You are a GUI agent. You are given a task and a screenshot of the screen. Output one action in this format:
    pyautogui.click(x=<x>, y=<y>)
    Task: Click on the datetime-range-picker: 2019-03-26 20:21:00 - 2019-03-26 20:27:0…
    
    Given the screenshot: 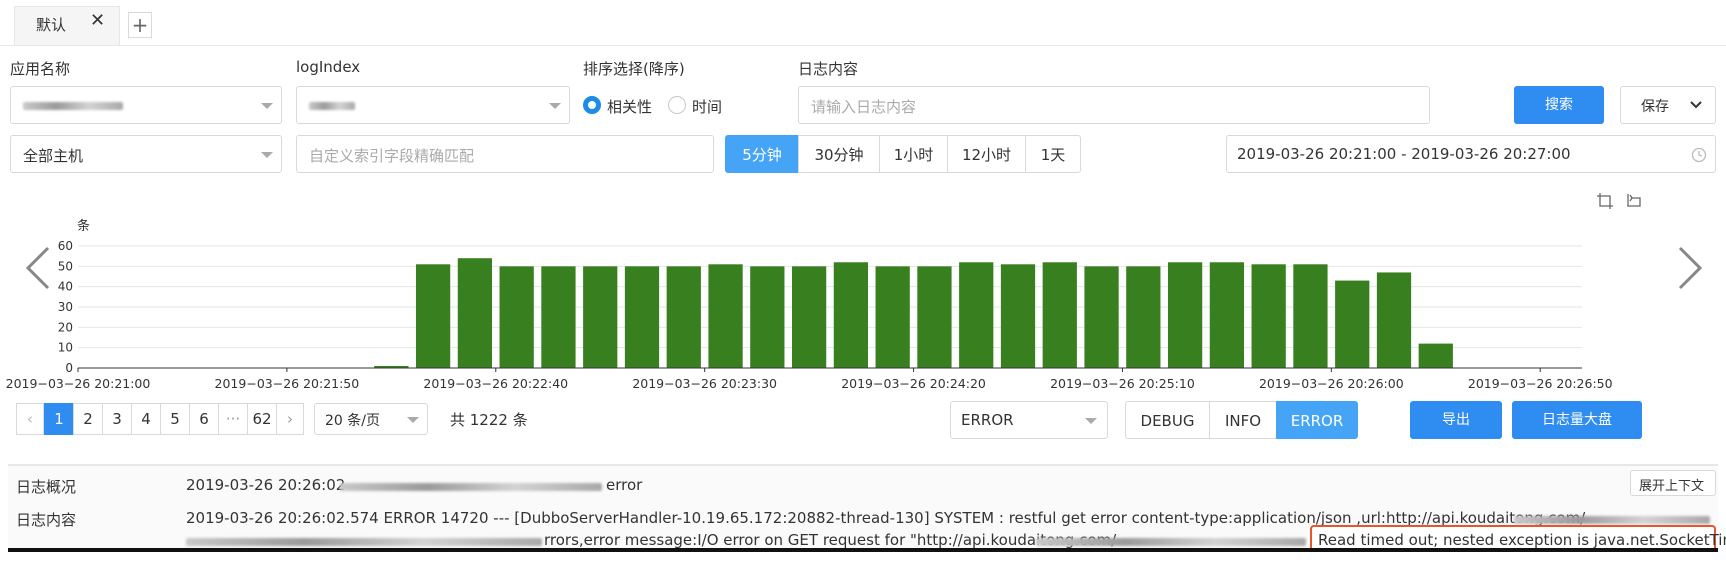 What is the action you would take?
    pyautogui.click(x=1471, y=154)
    